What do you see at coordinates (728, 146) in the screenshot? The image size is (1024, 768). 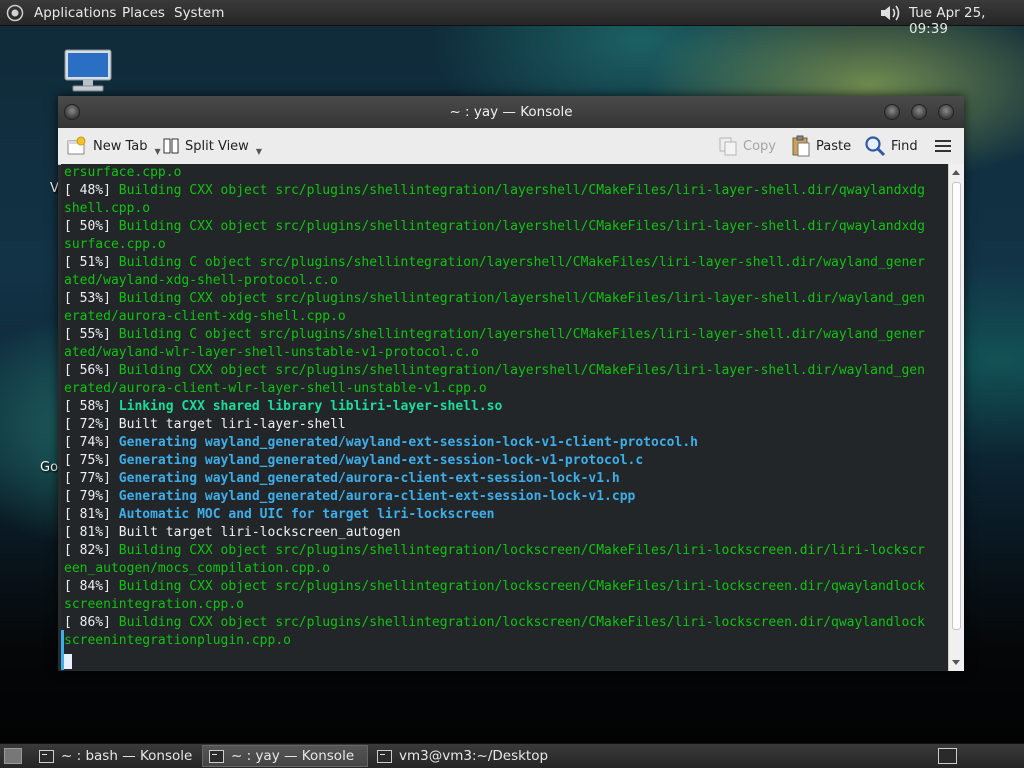 I see `copy-icon` at bounding box center [728, 146].